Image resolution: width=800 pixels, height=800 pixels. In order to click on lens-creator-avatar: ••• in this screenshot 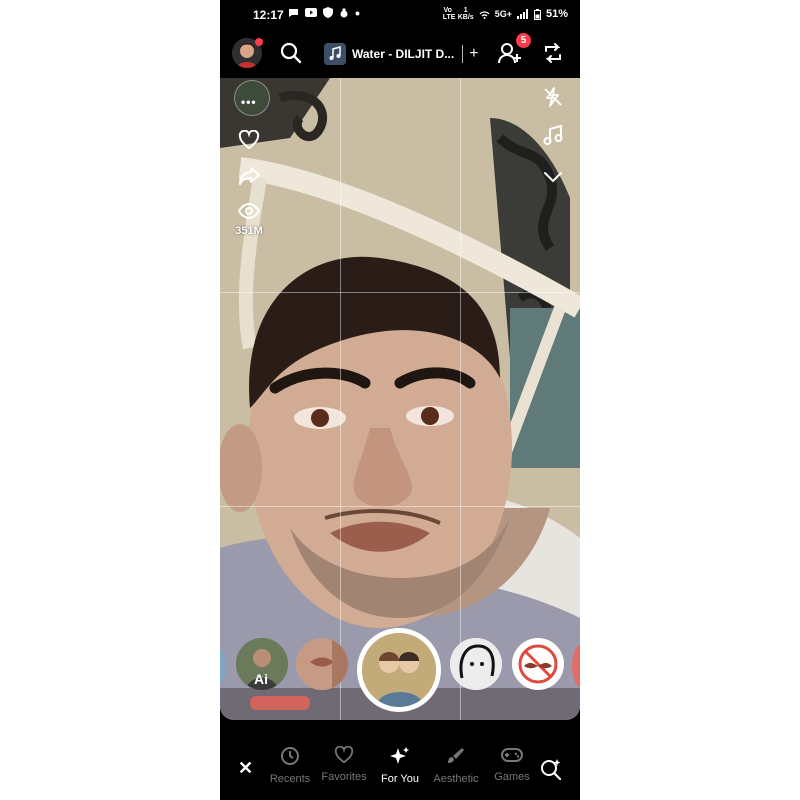, I will do `click(252, 98)`.